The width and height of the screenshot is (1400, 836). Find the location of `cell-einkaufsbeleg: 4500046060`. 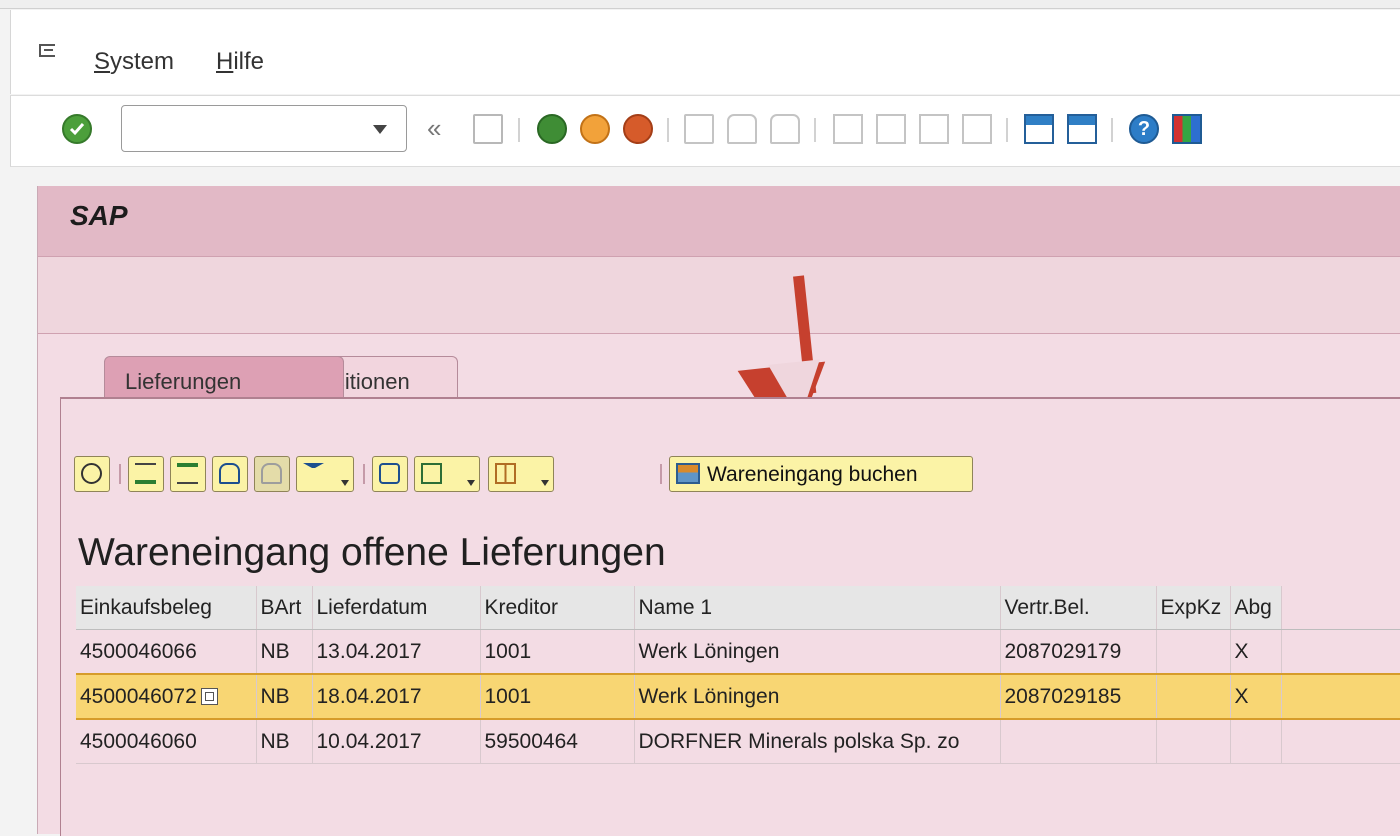

cell-einkaufsbeleg: 4500046060 is located at coordinates (166, 741).